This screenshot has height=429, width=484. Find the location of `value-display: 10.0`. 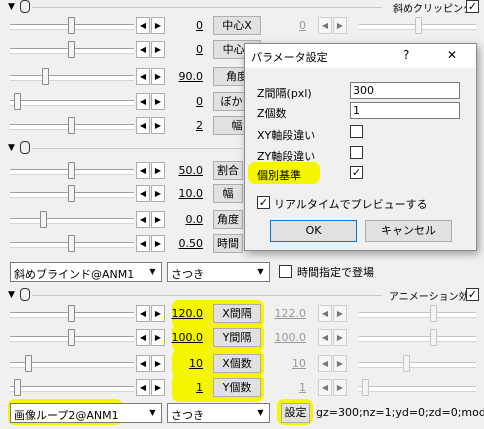

value-display: 10.0 is located at coordinates (186, 193).